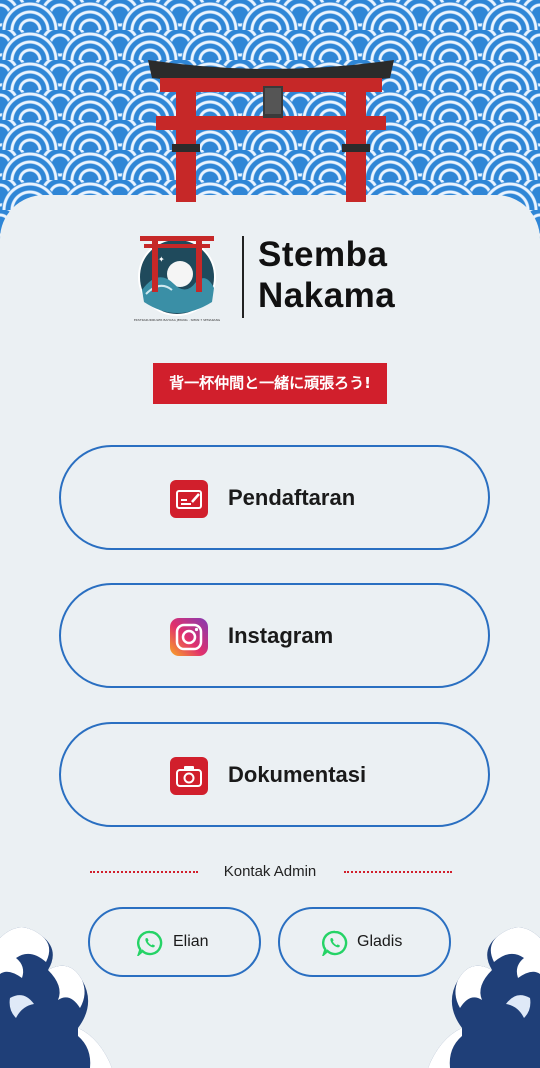 The width and height of the screenshot is (540, 1068). What do you see at coordinates (271, 131) in the screenshot?
I see `torii-gate-illustration` at bounding box center [271, 131].